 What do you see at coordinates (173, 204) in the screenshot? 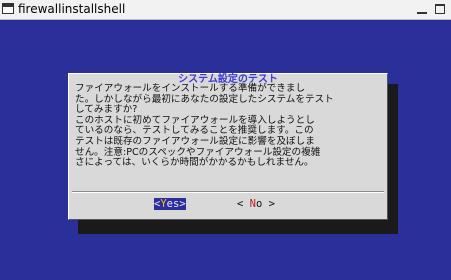
I see `yes-button-label: es` at bounding box center [173, 204].